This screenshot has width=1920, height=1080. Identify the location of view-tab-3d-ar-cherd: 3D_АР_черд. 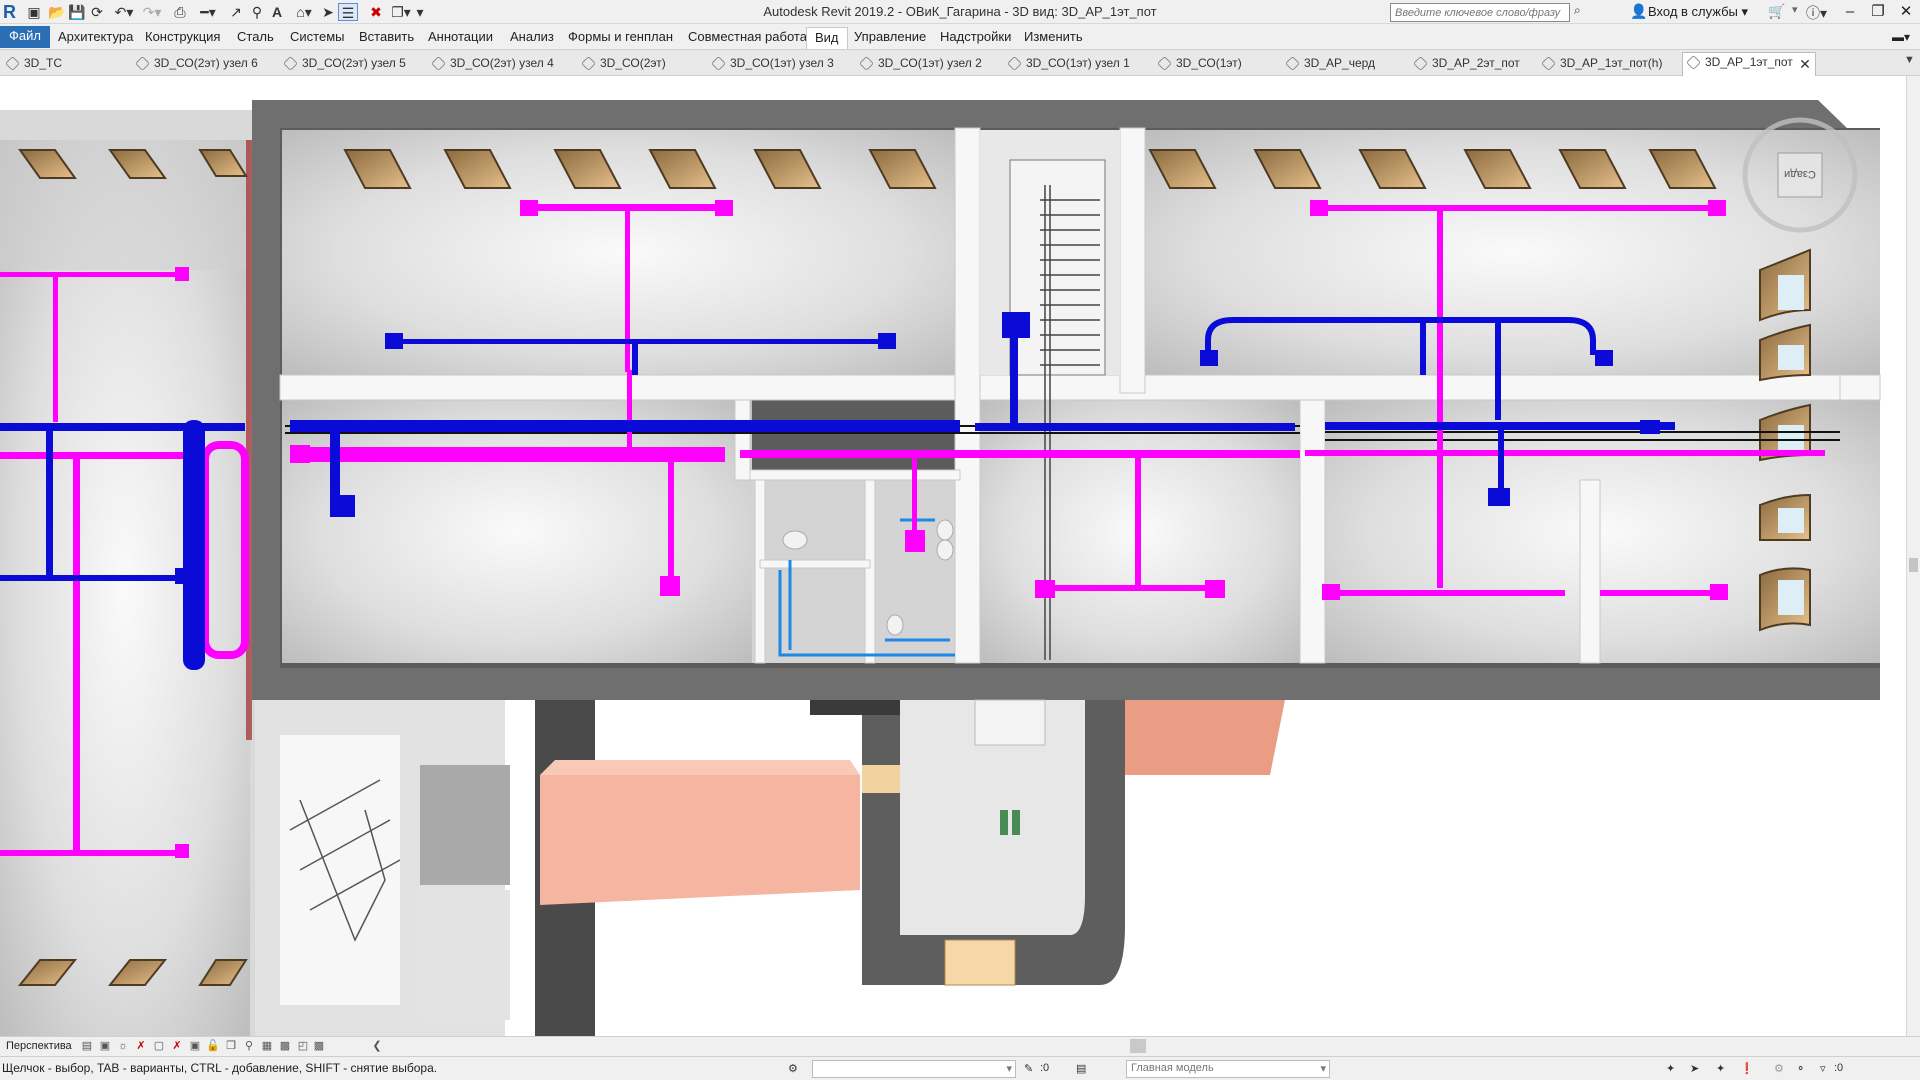
(1328, 64).